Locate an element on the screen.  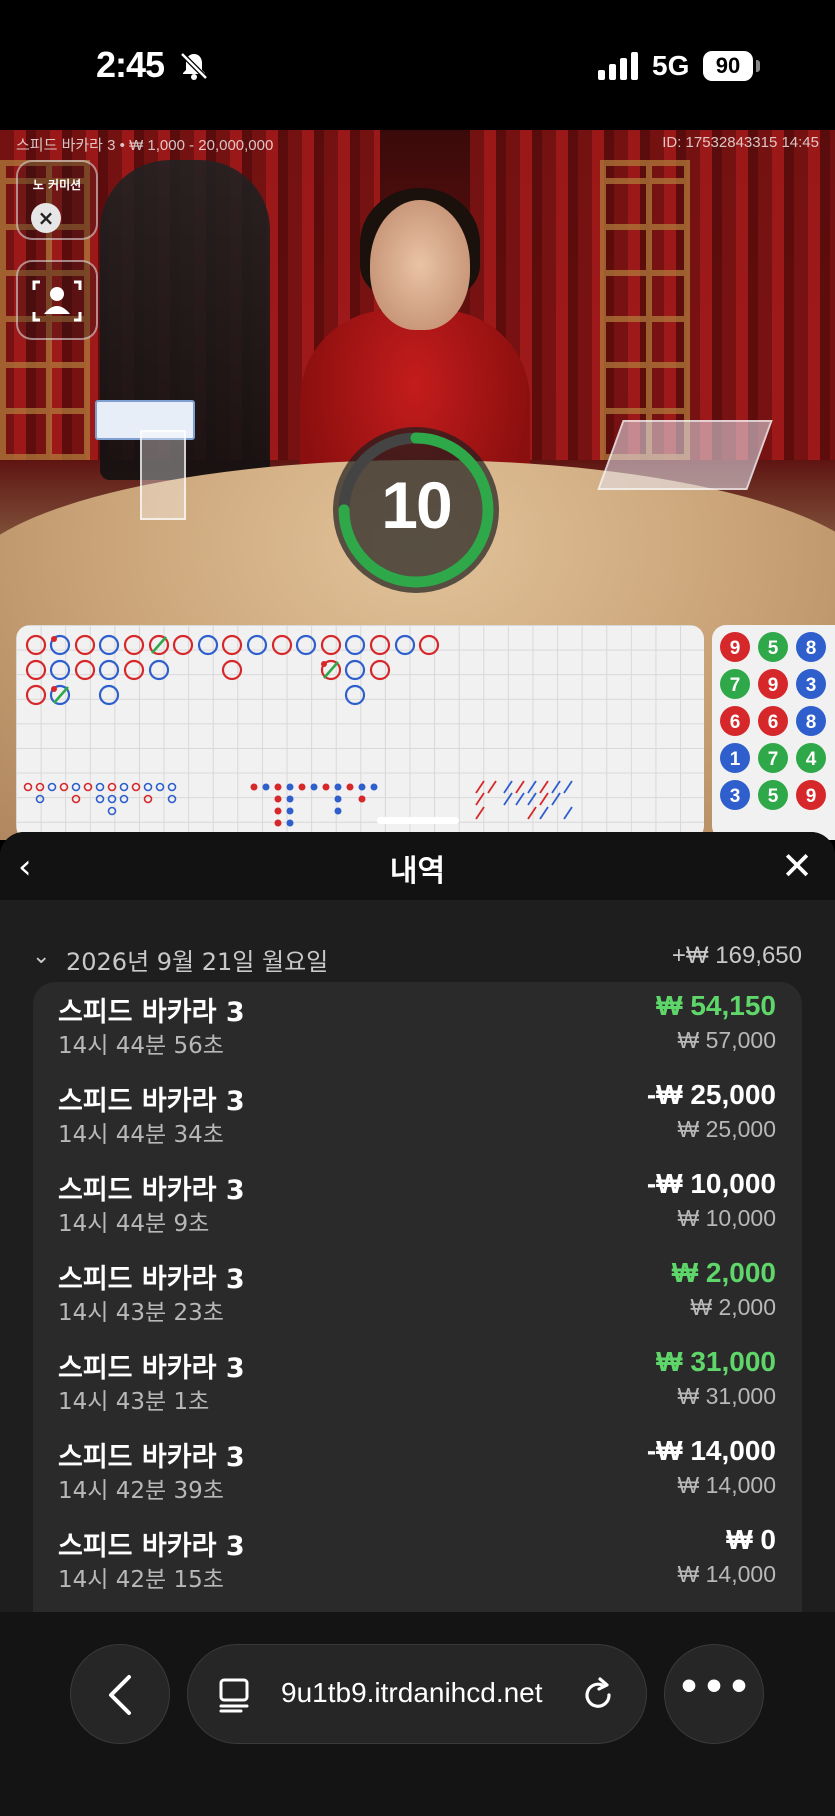
chevron-left-icon is located at coordinates (120, 1695).